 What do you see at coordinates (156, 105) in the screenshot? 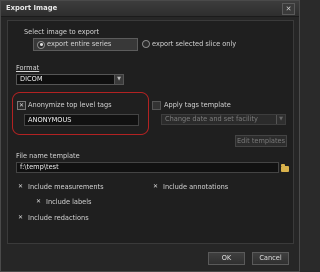
I see `apply-tags-template-checkbox` at bounding box center [156, 105].